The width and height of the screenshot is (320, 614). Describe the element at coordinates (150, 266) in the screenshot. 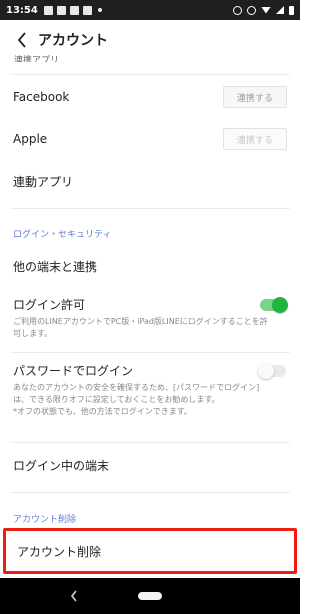

I see `other-devices-row: 他の端末と連携` at that location.